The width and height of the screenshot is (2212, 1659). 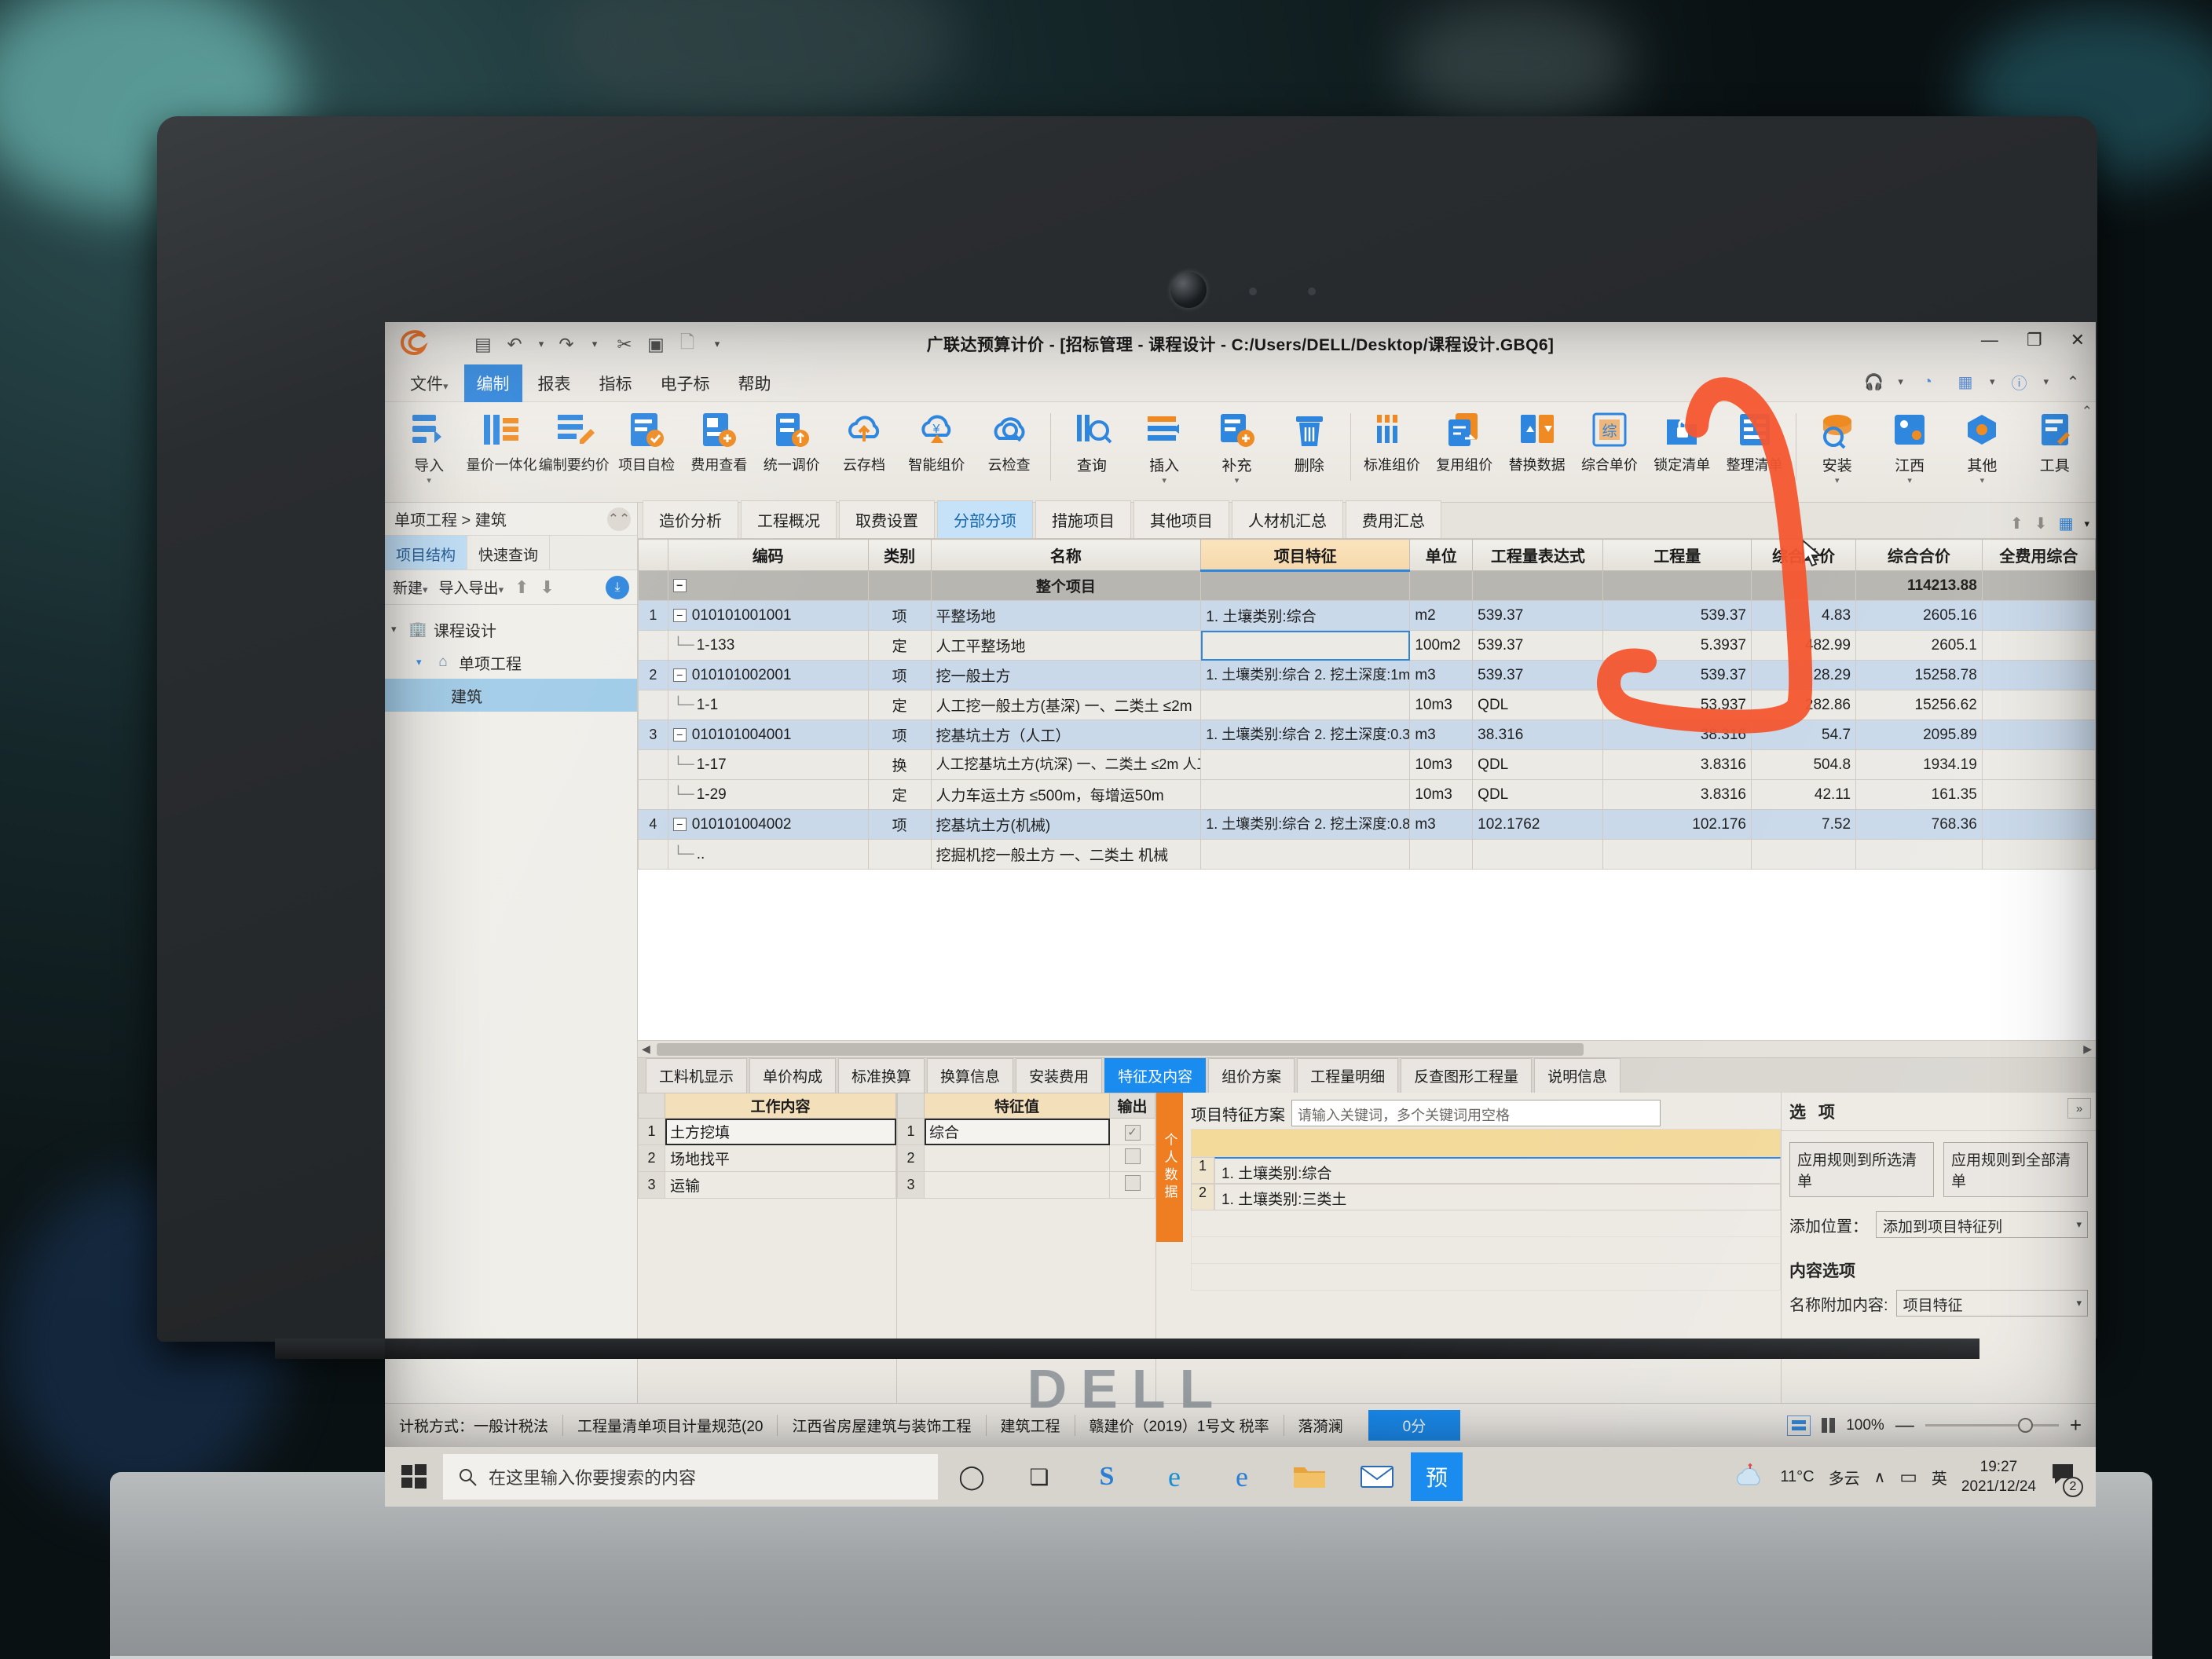 I want to click on ribbon-collapse-icon: ⌃, so click(x=2087, y=411).